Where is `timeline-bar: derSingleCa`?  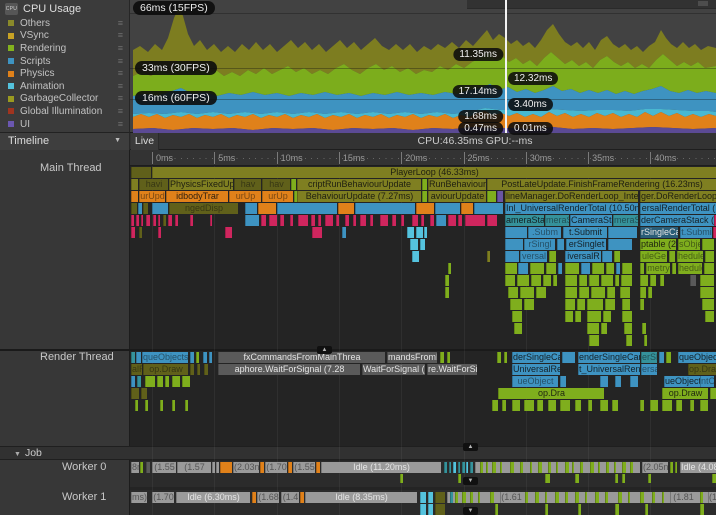
timeline-bar: derSingleCa is located at coordinates (536, 357).